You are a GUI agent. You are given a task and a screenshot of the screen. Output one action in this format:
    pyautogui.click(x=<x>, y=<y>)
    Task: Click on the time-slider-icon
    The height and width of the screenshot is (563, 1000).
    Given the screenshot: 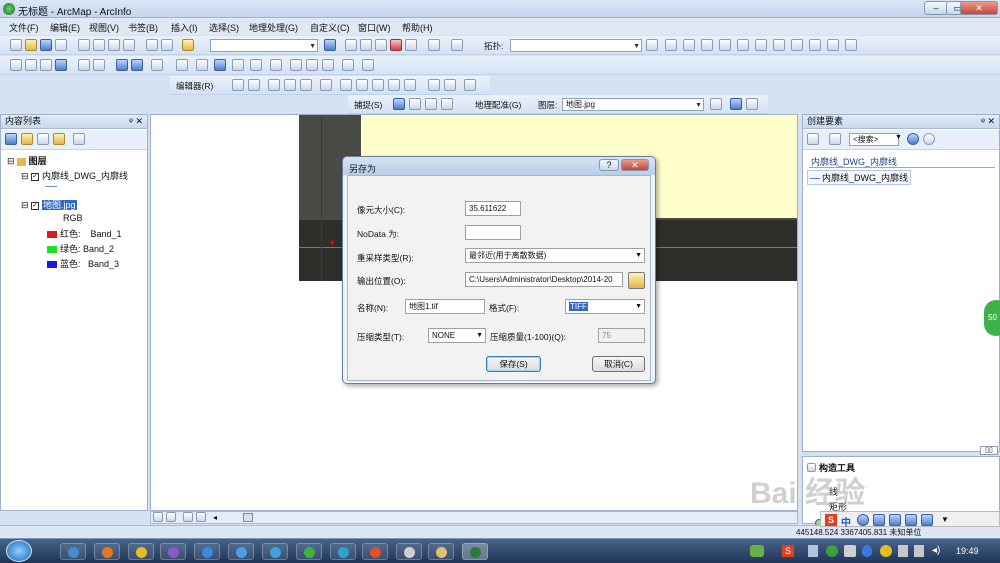 What is the action you would take?
    pyautogui.click(x=348, y=65)
    